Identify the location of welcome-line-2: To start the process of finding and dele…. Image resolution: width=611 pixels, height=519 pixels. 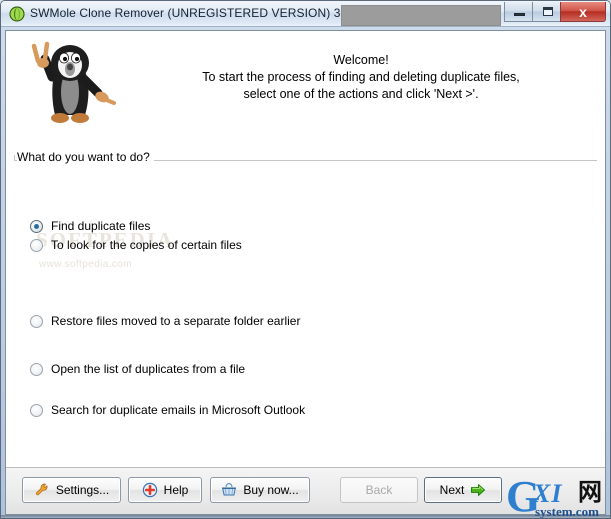
(361, 77).